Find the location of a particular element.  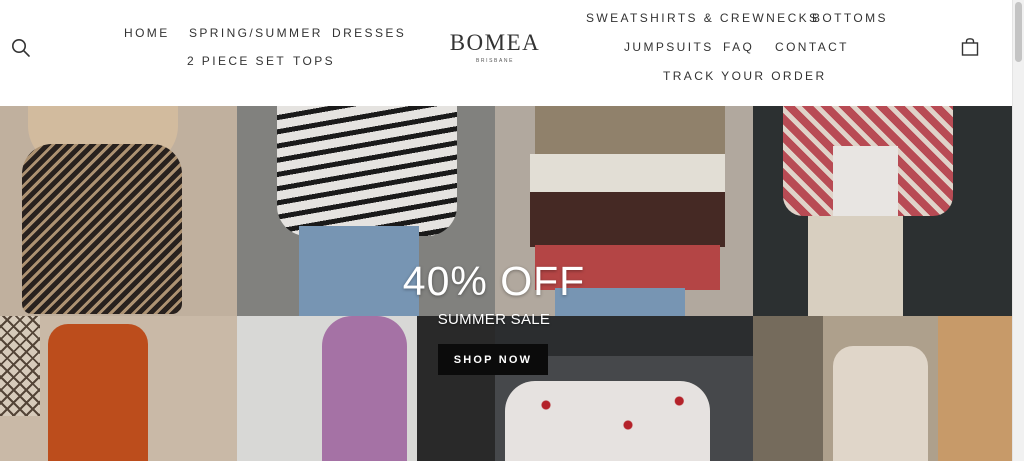

nav-2-piece-set: 2 PIECE SET is located at coordinates (236, 61).